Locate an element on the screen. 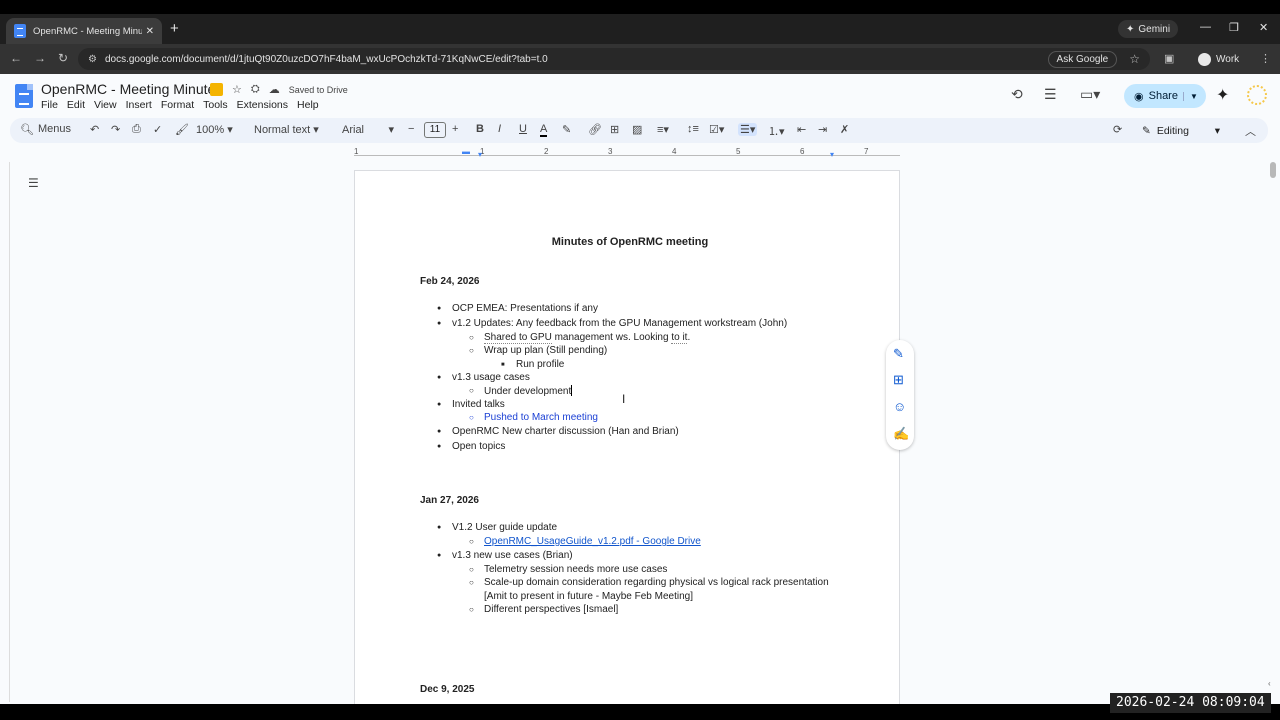 This screenshot has height=720, width=1280. restore-icon: ❐ is located at coordinates (1234, 27).